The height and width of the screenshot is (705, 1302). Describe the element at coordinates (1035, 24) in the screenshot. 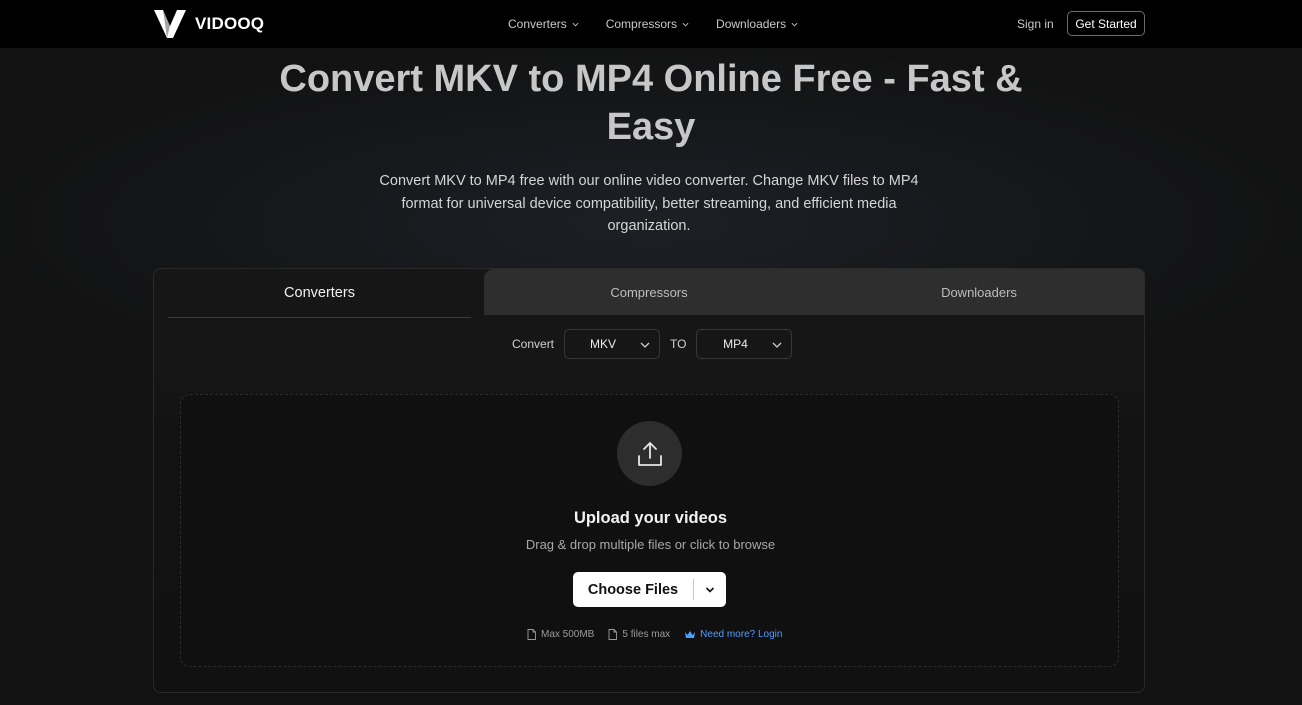

I see `sign-in-link: Sign in` at that location.